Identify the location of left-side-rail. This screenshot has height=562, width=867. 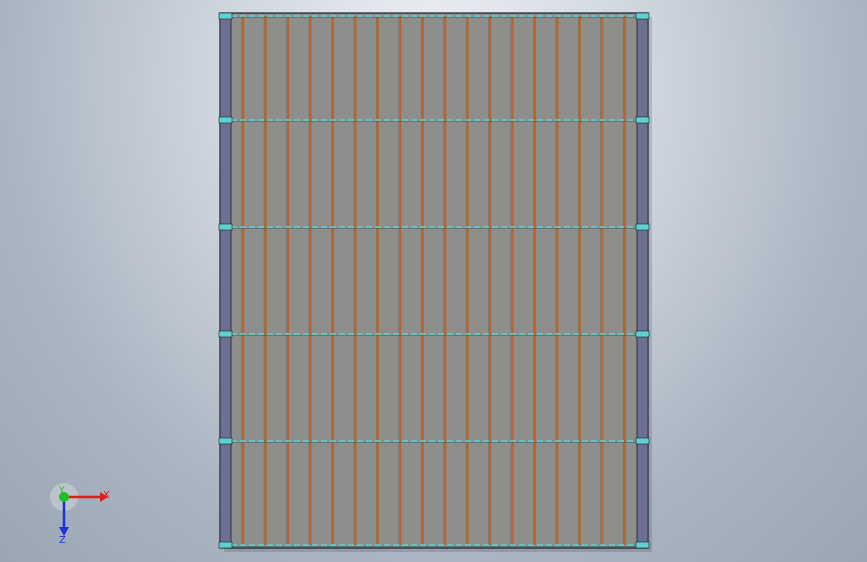
(225, 280).